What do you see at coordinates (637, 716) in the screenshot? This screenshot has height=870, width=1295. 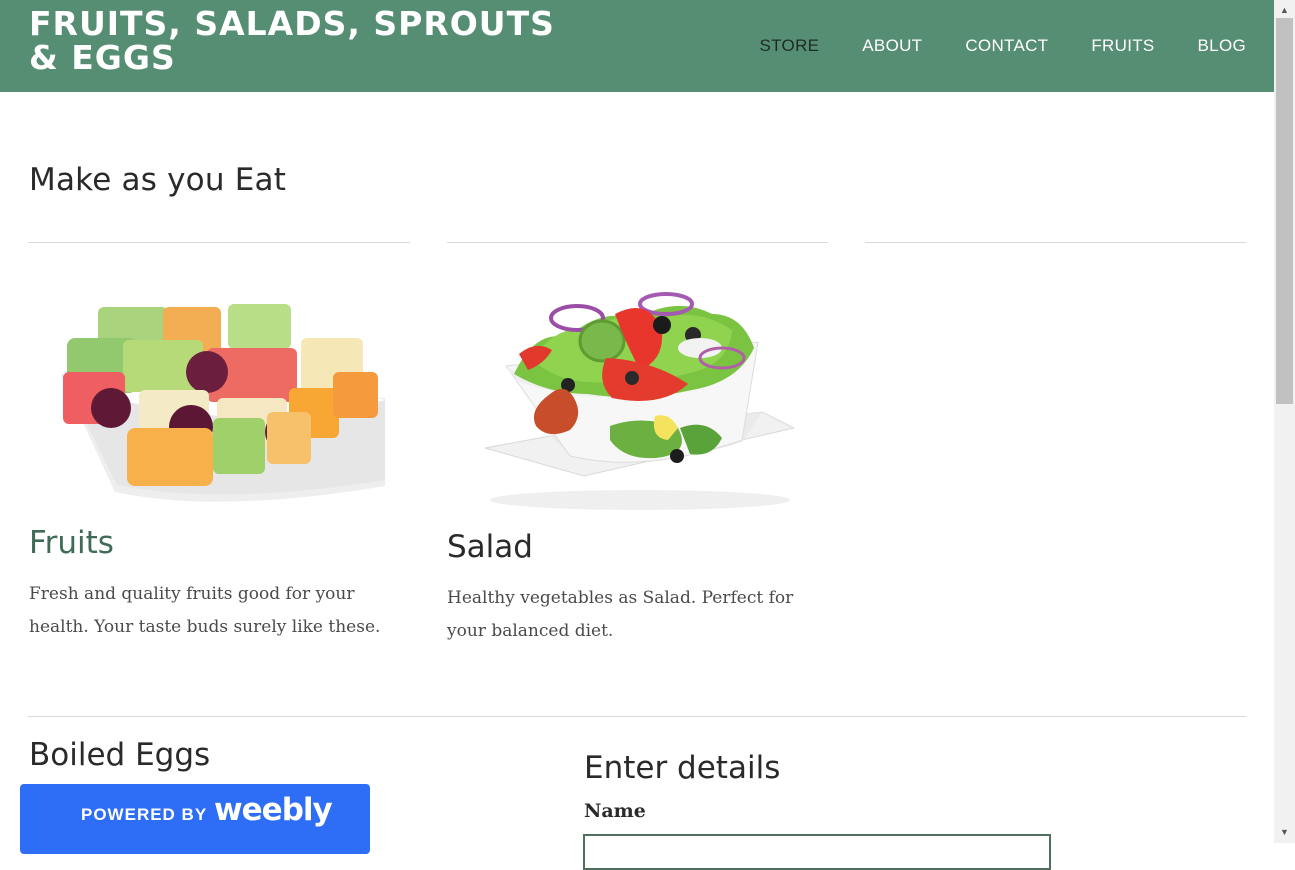 I see `section-divider` at bounding box center [637, 716].